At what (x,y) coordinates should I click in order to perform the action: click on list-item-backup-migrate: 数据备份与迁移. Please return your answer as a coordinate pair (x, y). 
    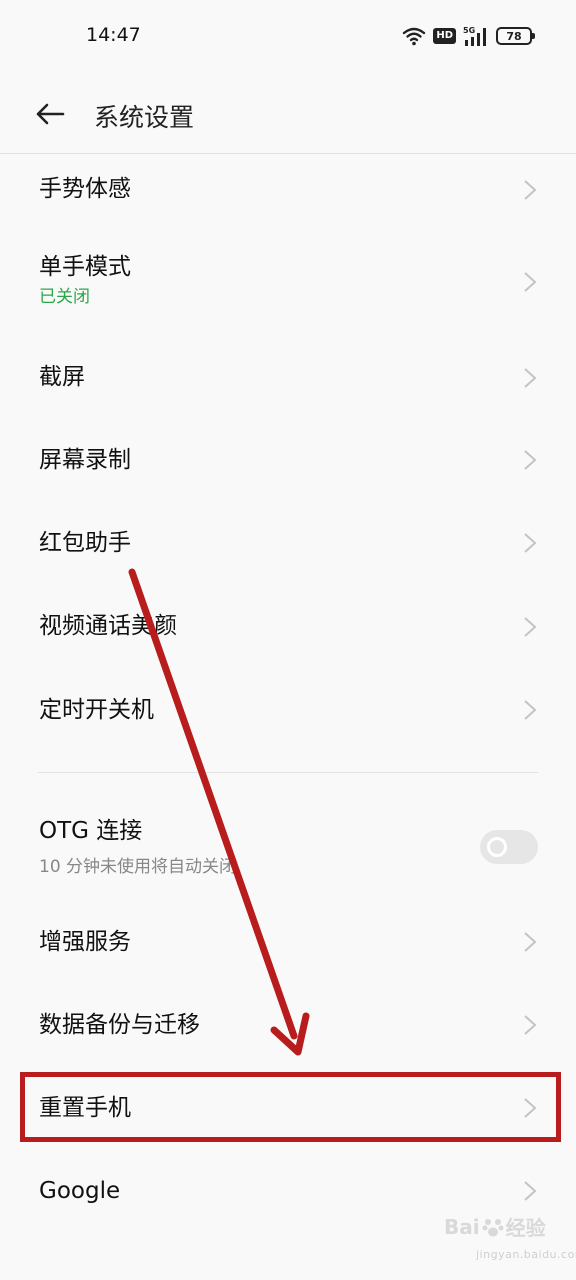
    Looking at the image, I should click on (288, 1026).